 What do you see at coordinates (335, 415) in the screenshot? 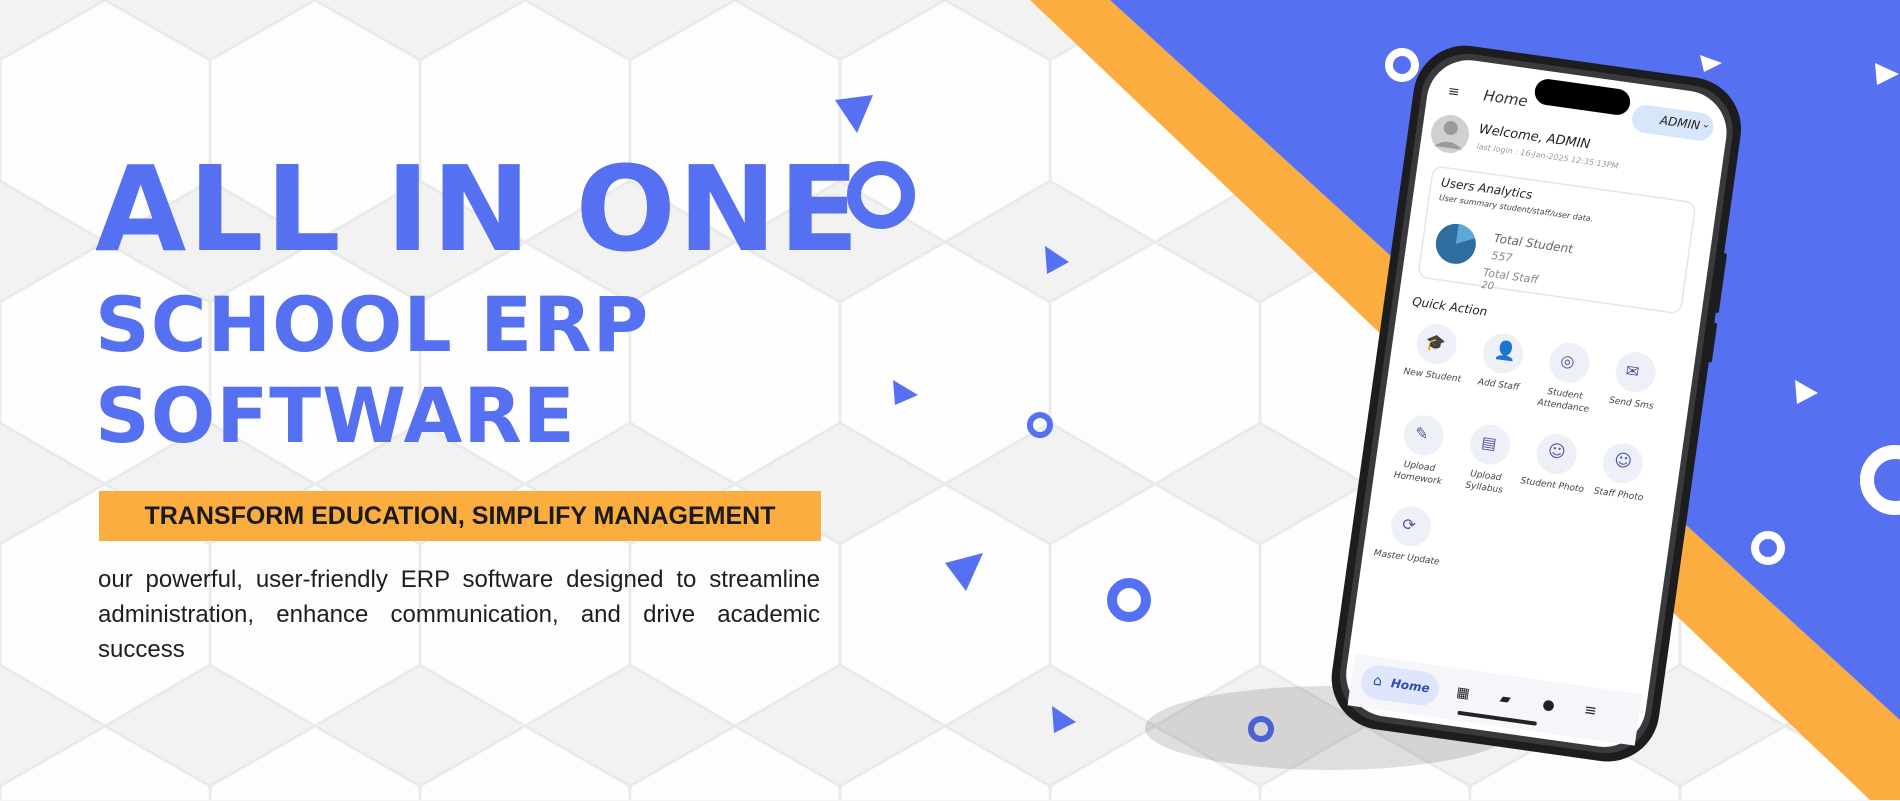
I see `headline-software: SOFTWARE` at bounding box center [335, 415].